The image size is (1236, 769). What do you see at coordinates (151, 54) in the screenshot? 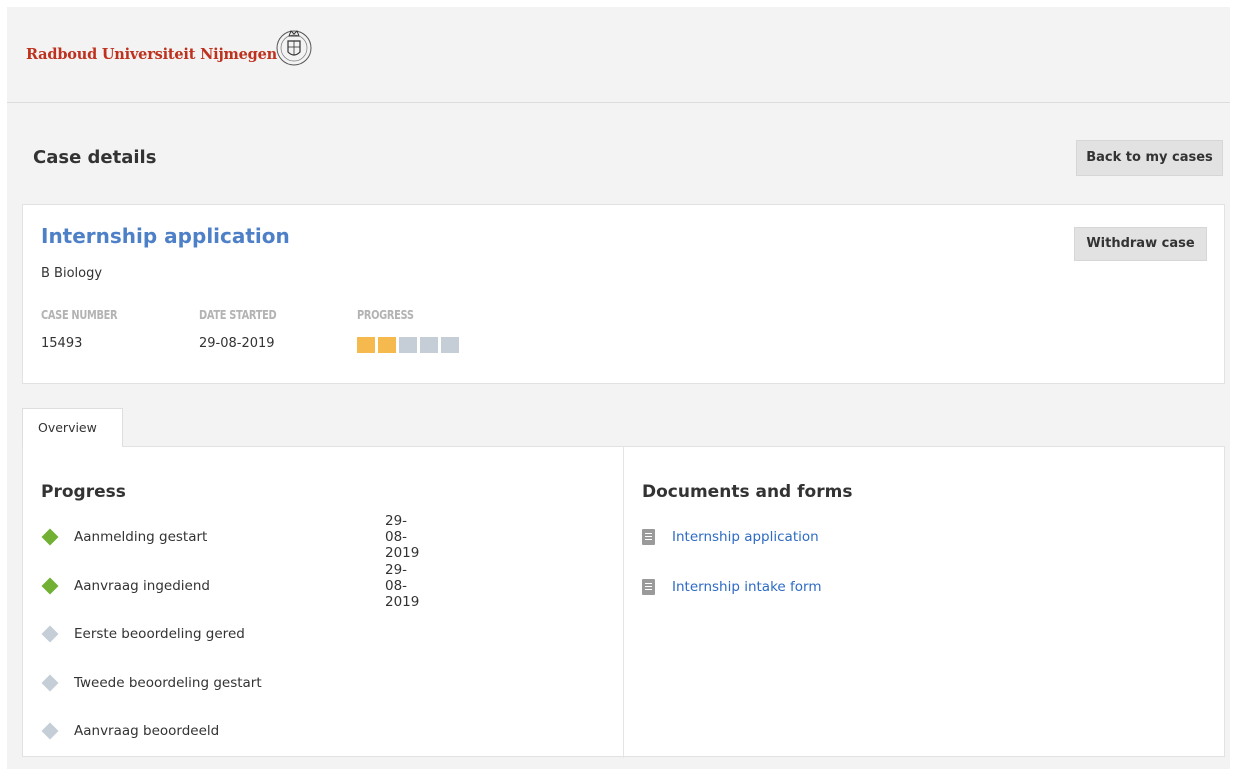
I see `brand-name: Radboud Universiteit Nijmegen` at bounding box center [151, 54].